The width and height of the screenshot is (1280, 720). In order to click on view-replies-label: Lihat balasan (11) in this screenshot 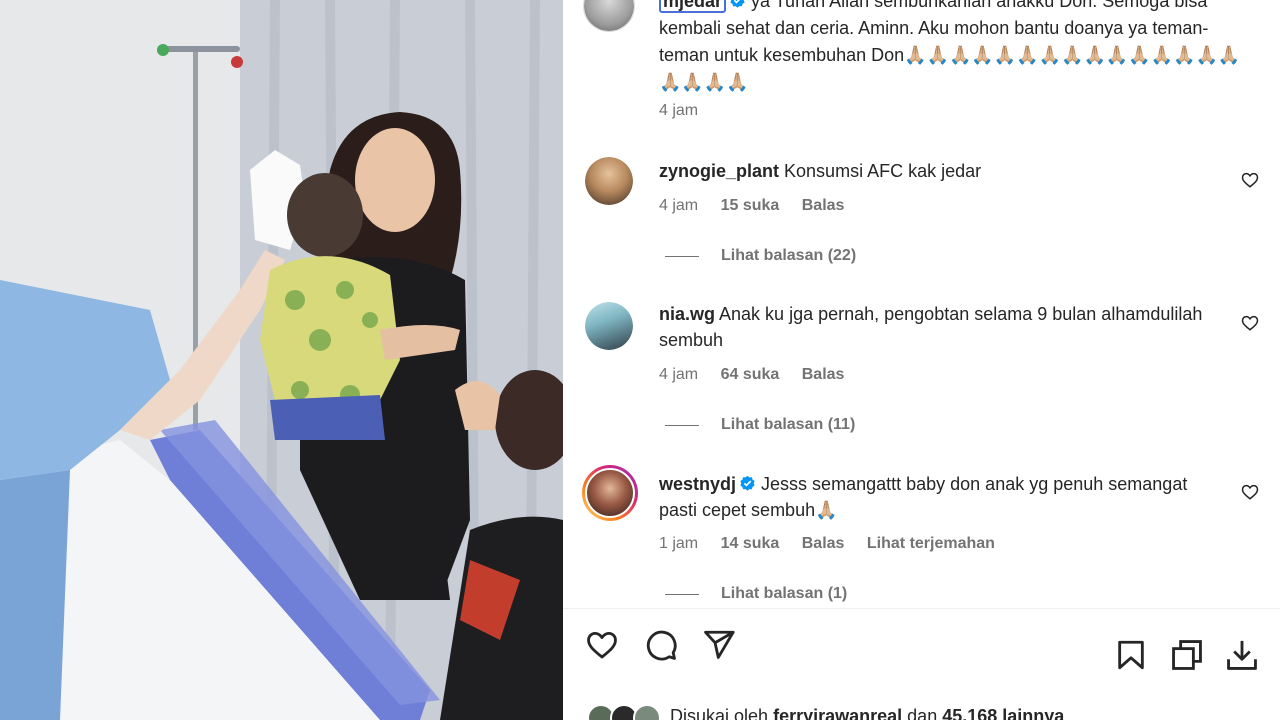, I will do `click(788, 424)`.